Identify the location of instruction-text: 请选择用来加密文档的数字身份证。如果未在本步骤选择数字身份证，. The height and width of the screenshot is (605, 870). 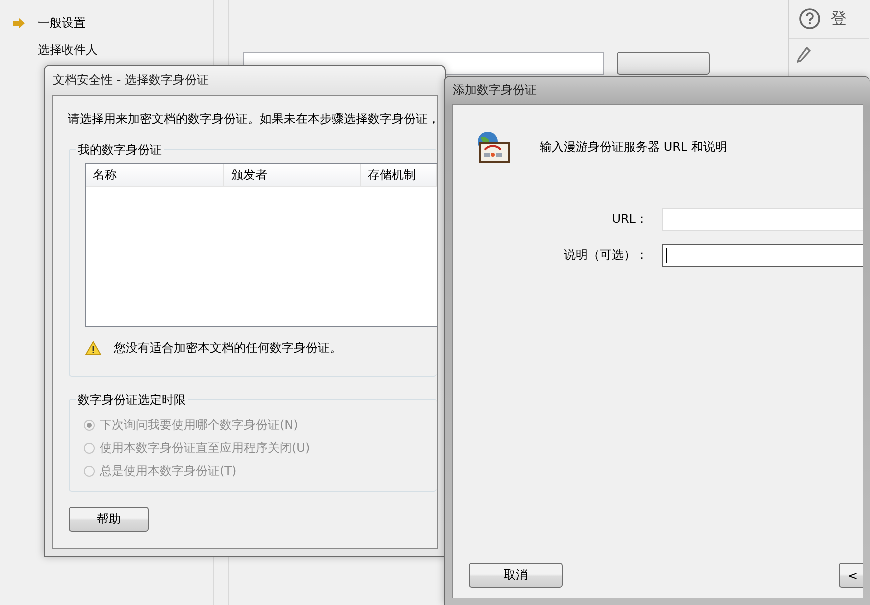
(252, 119).